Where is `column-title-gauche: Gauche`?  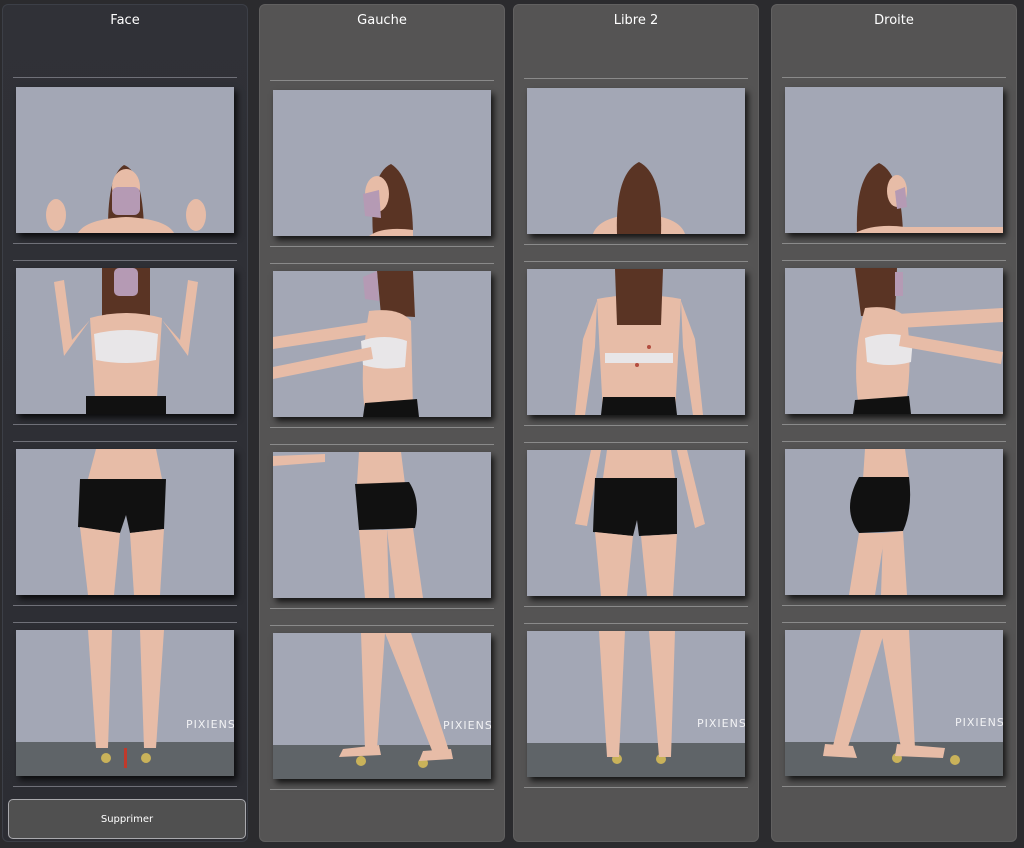 column-title-gauche: Gauche is located at coordinates (382, 20).